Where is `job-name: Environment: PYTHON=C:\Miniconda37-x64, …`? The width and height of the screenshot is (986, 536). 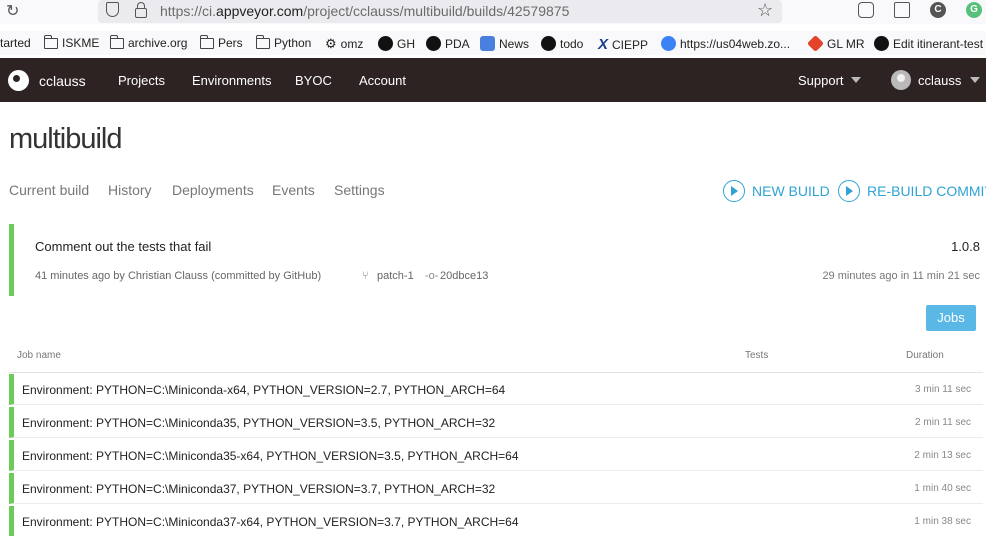 job-name: Environment: PYTHON=C:\Miniconda37-x64, … is located at coordinates (270, 522).